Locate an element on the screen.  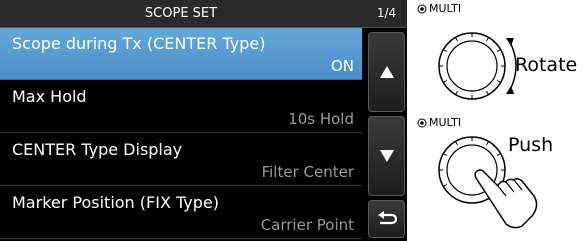
push-instruction: Push is located at coordinates (531, 145).